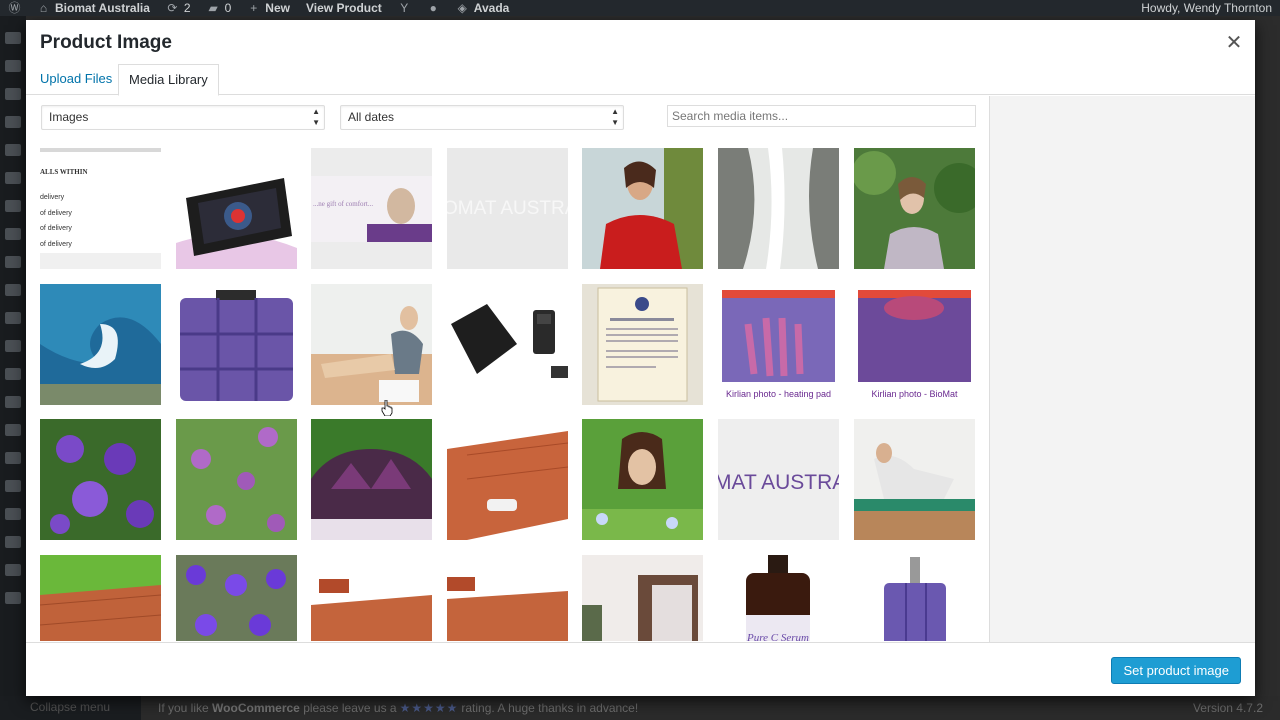 Image resolution: width=1280 pixels, height=720 pixels. I want to click on media-tile: Pure C Serum, so click(778, 598).